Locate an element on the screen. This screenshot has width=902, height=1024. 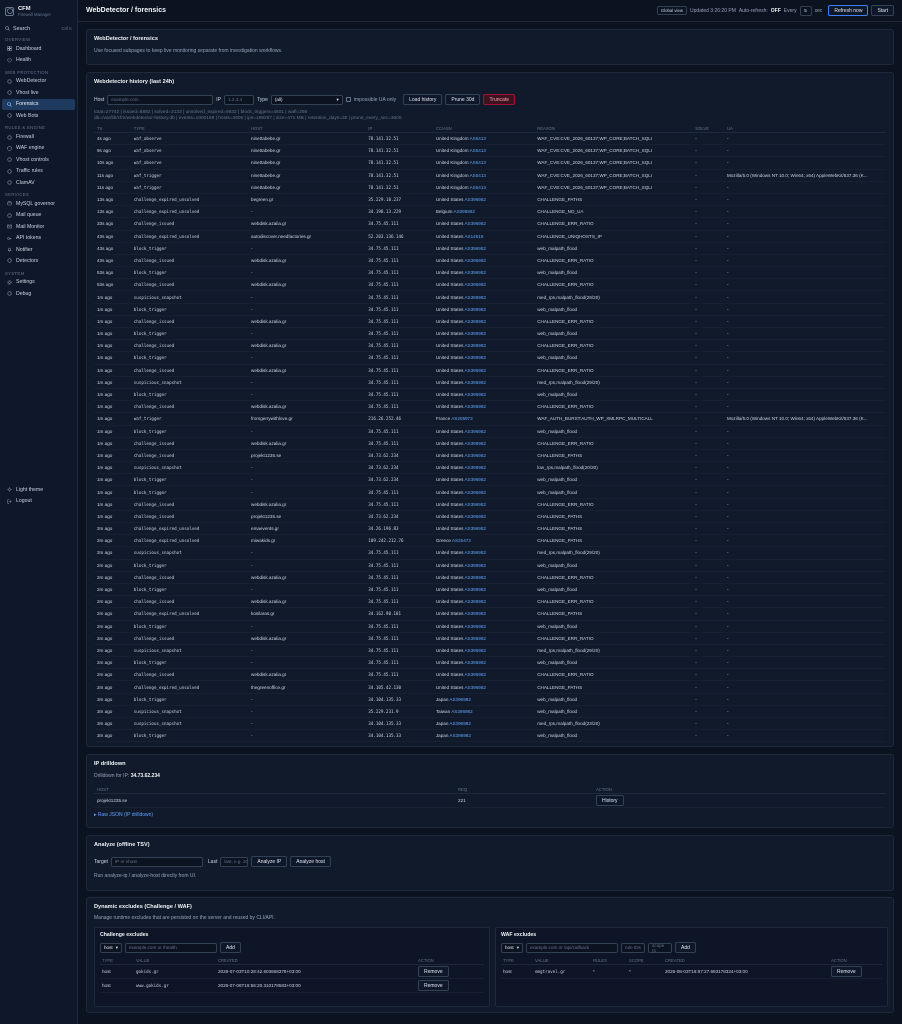
sidebar-item-dashboard: Dashboard is located at coordinates (38, 48).